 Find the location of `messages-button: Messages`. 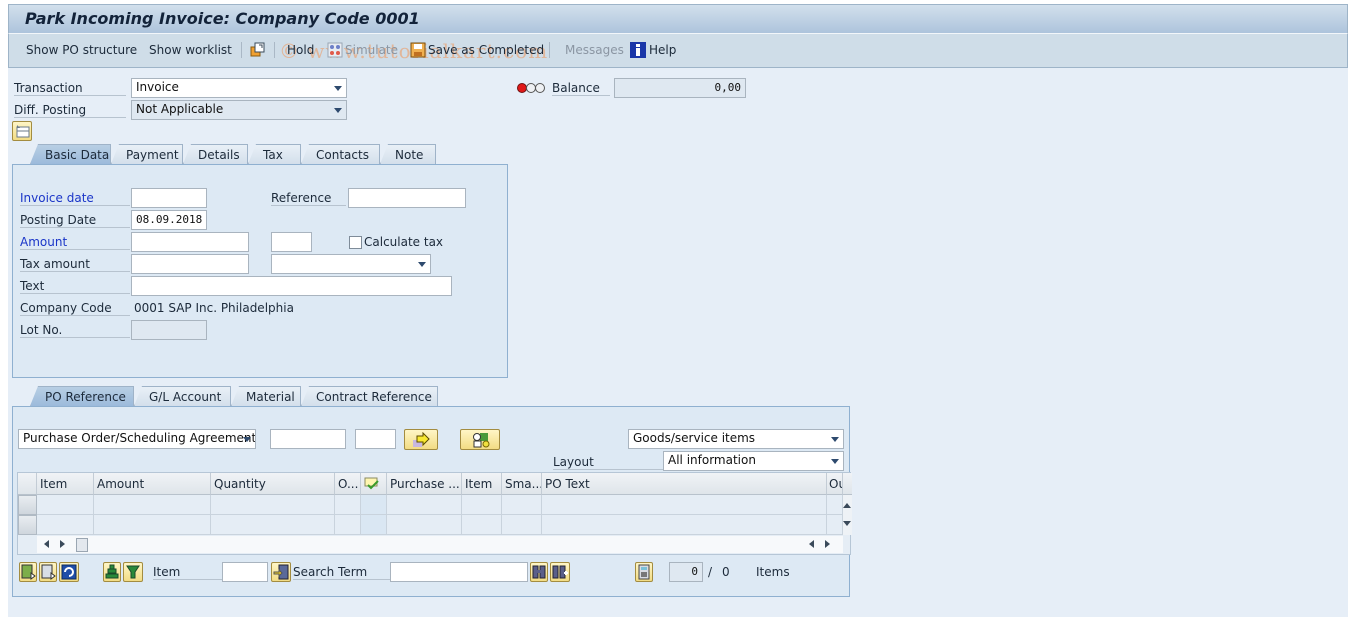

messages-button: Messages is located at coordinates (594, 50).